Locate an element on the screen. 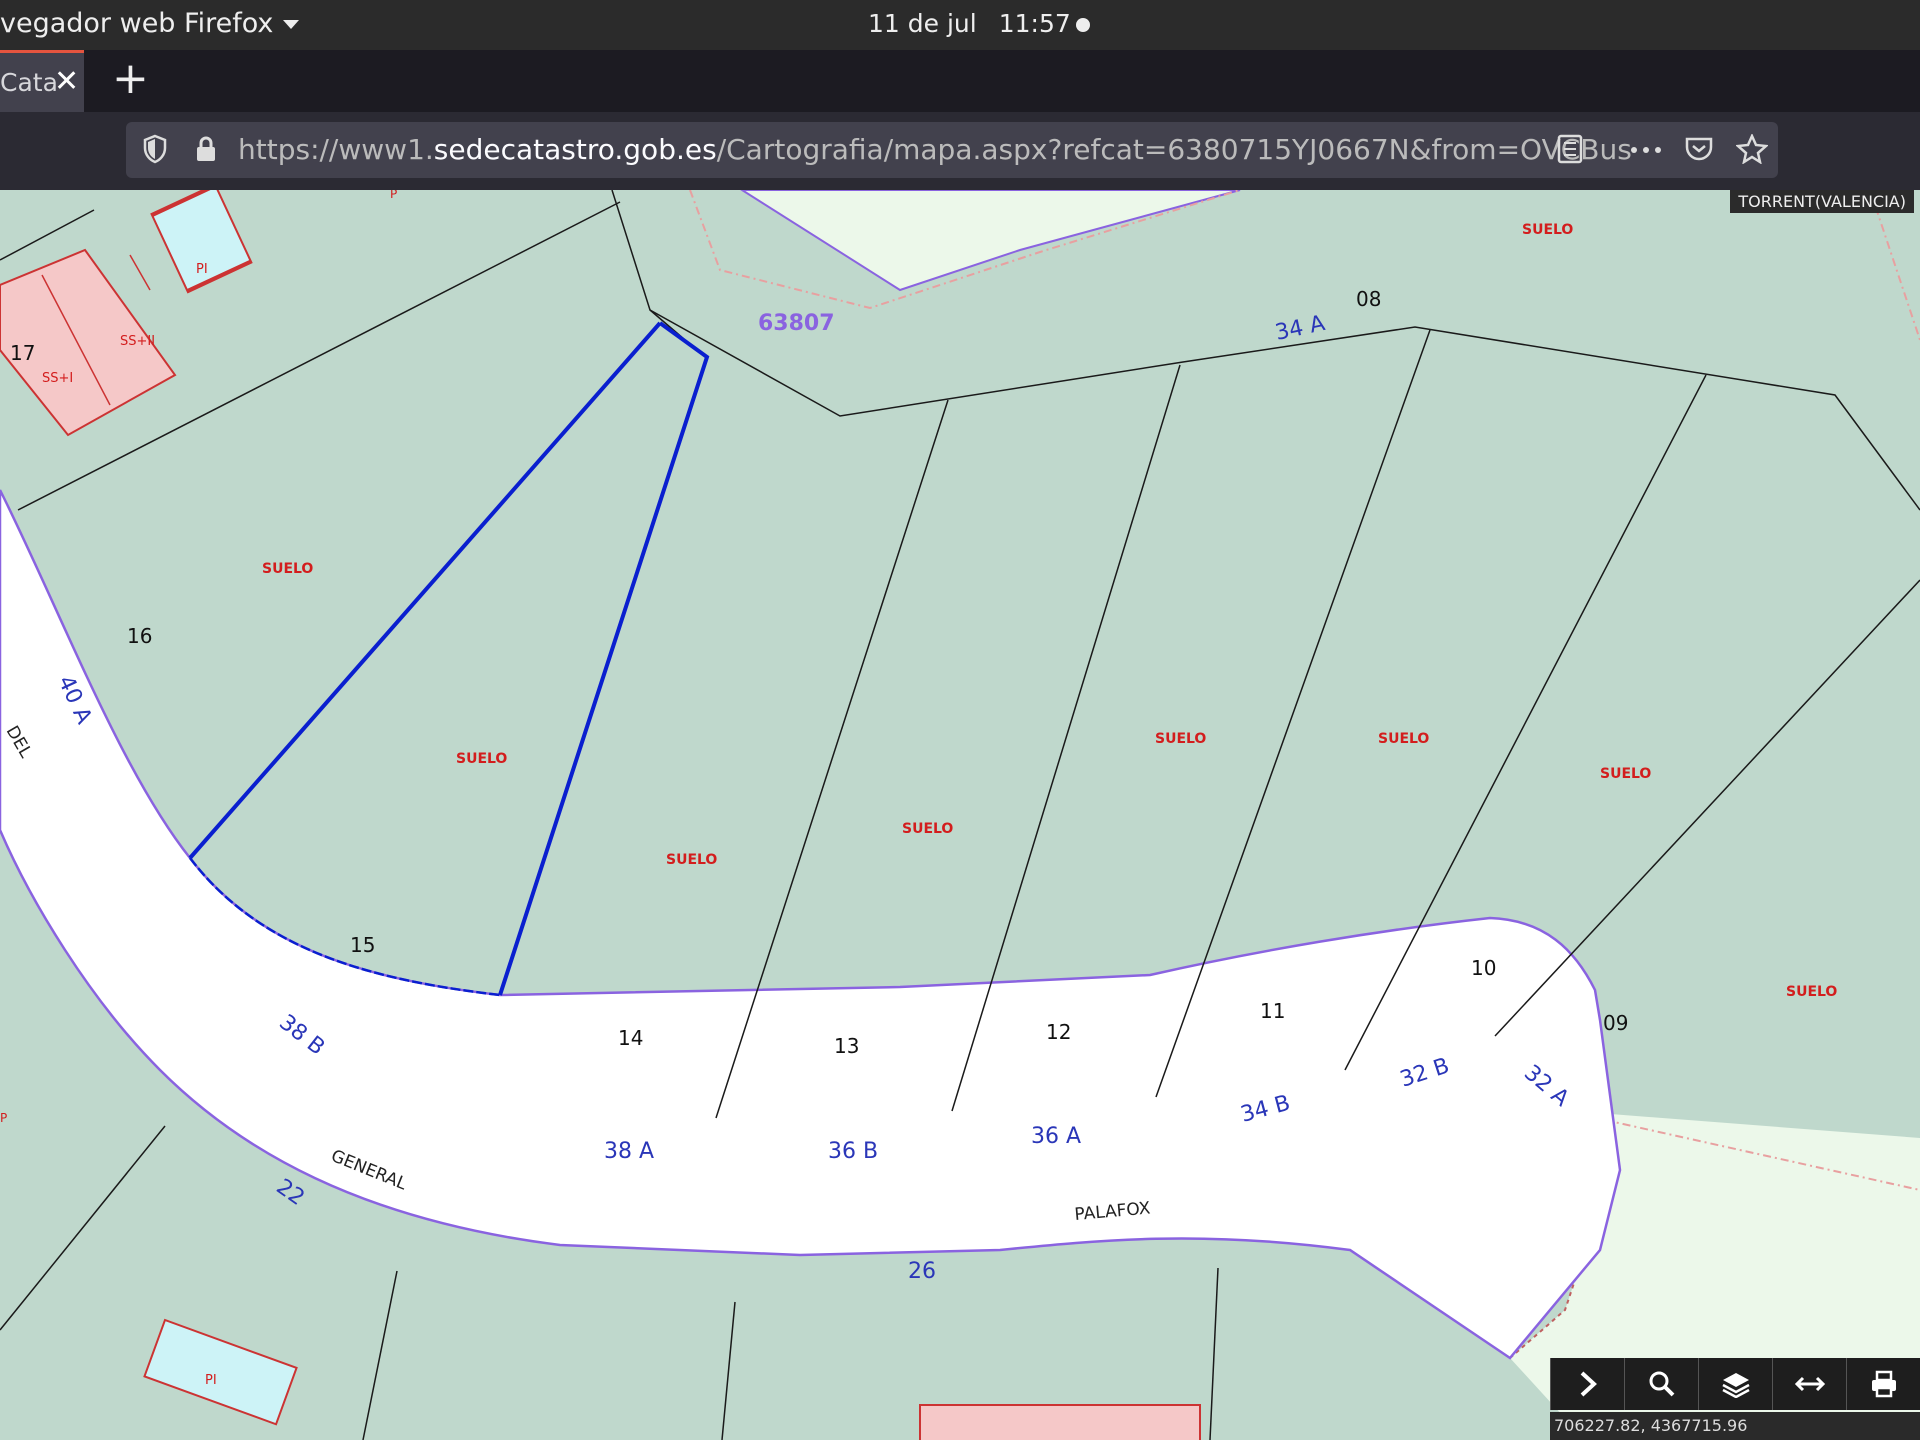  map-toolbar is located at coordinates (1735, 1384).